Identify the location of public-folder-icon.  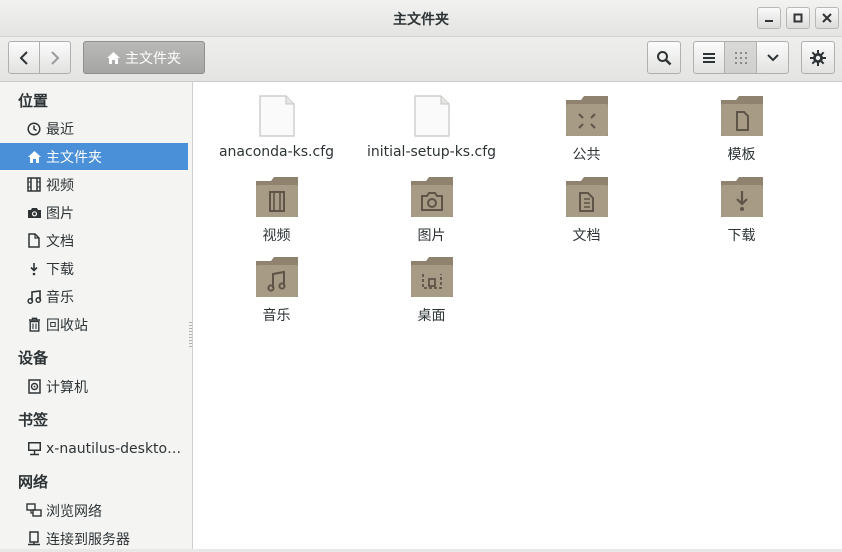
(586, 116).